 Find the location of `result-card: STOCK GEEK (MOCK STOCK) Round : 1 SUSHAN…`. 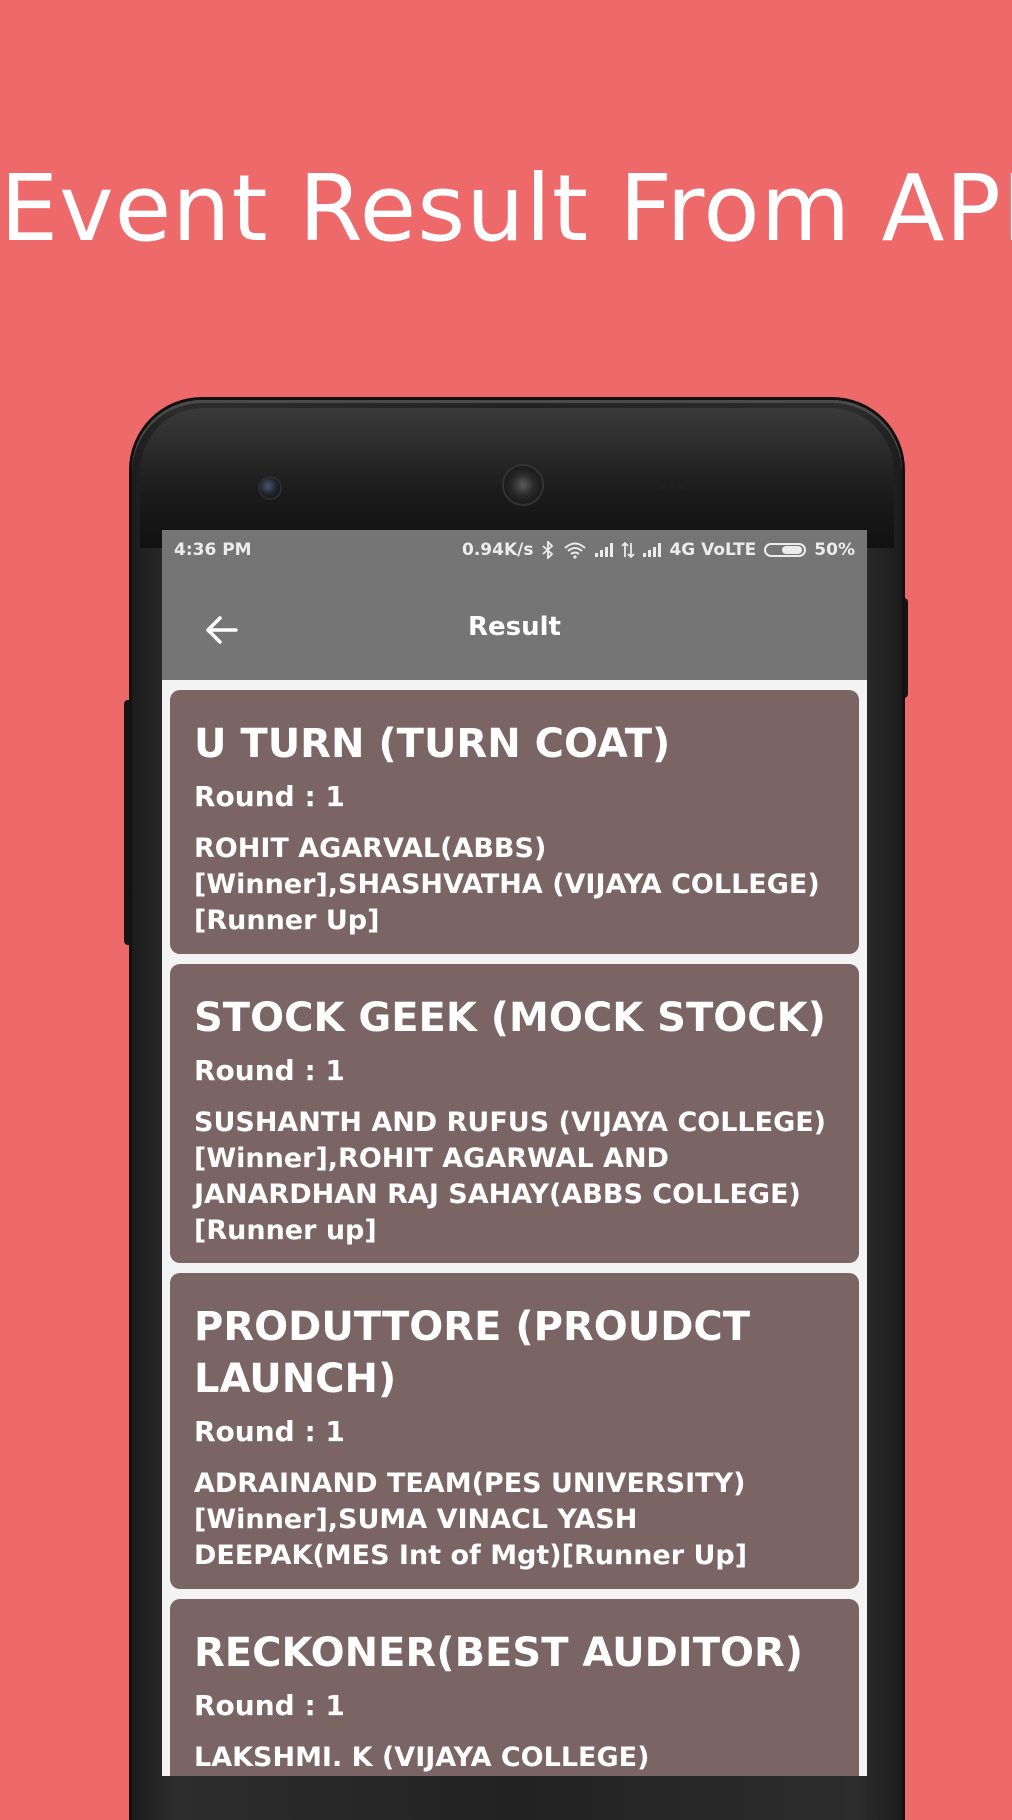

result-card: STOCK GEEK (MOCK STOCK) Round : 1 SUSHAN… is located at coordinates (514, 1113).